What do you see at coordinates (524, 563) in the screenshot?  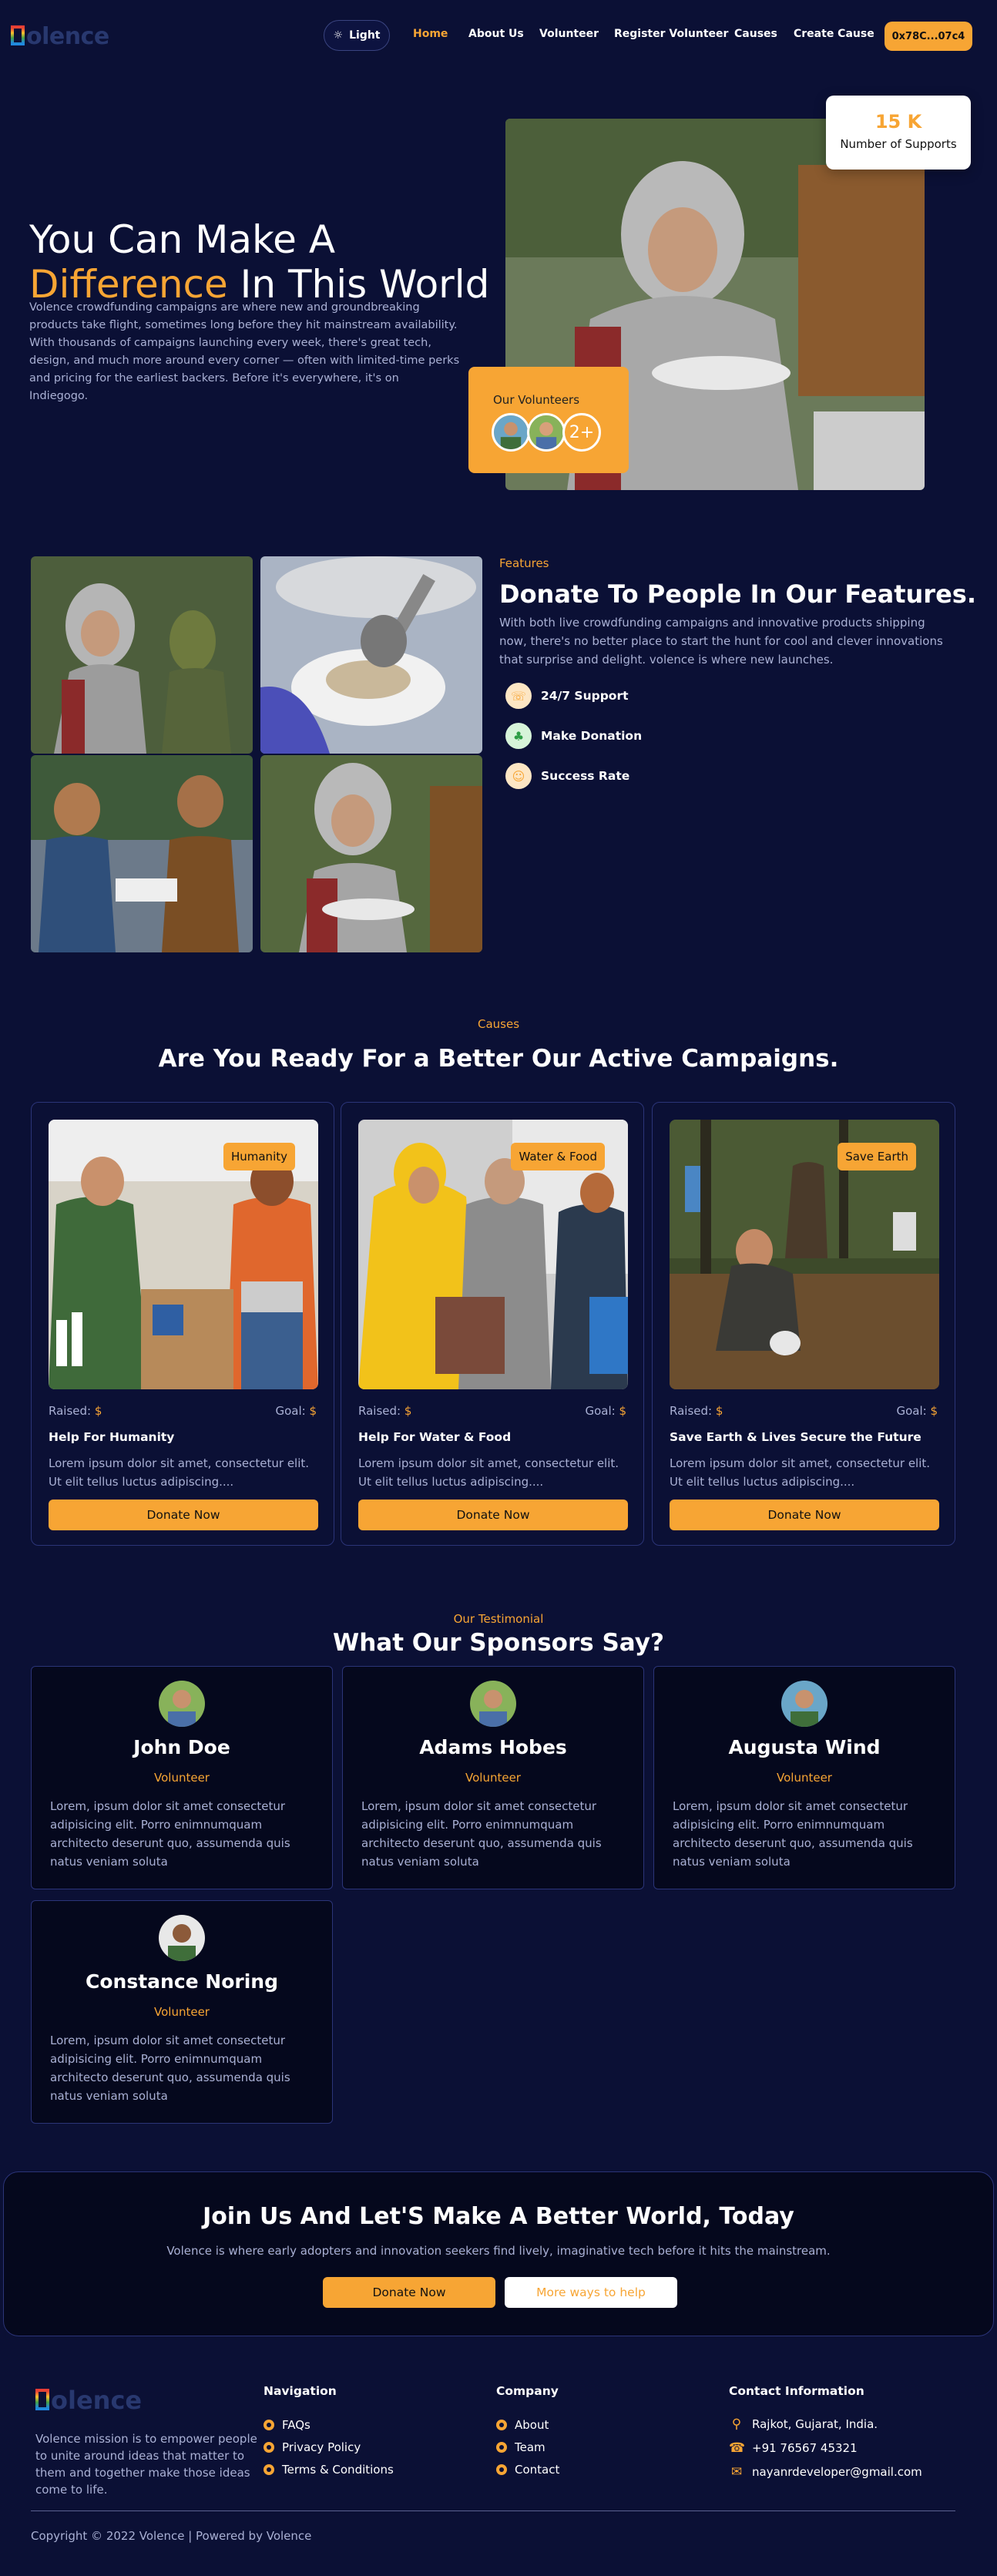 I see `features-tag: Features` at bounding box center [524, 563].